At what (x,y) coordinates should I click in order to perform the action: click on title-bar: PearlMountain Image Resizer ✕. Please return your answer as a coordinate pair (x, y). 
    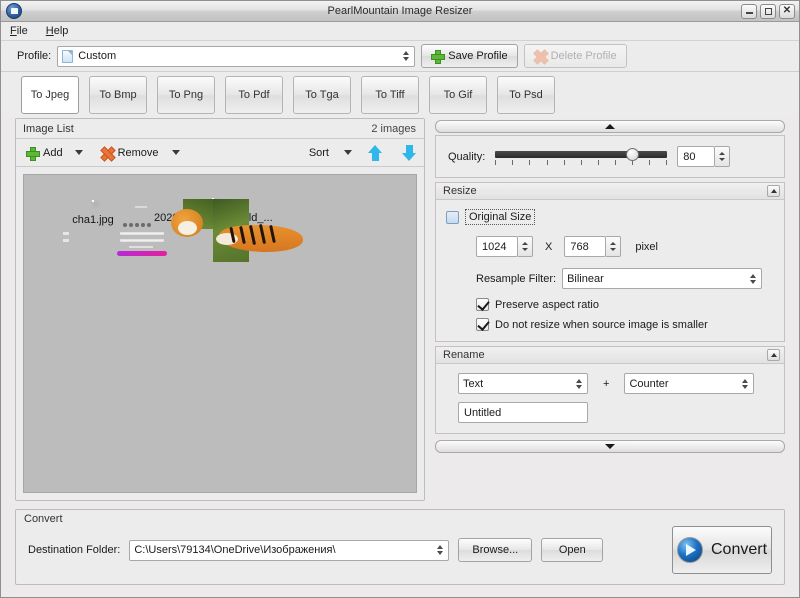
    Looking at the image, I should click on (400, 11).